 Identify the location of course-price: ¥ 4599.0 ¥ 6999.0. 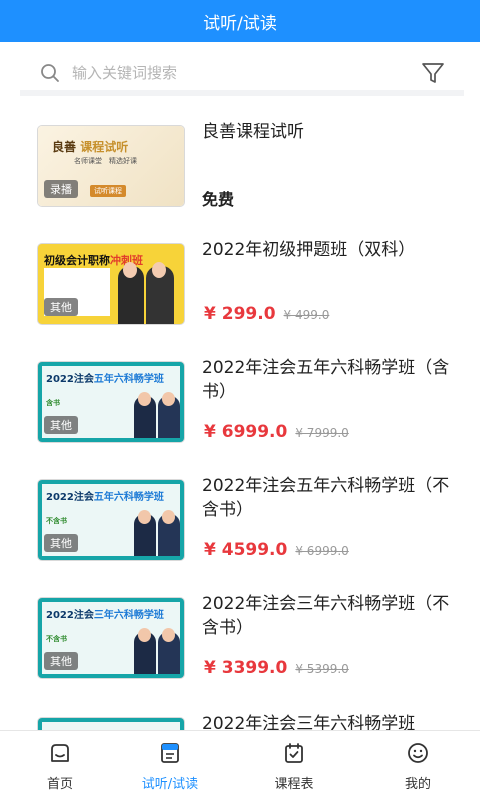
(276, 550).